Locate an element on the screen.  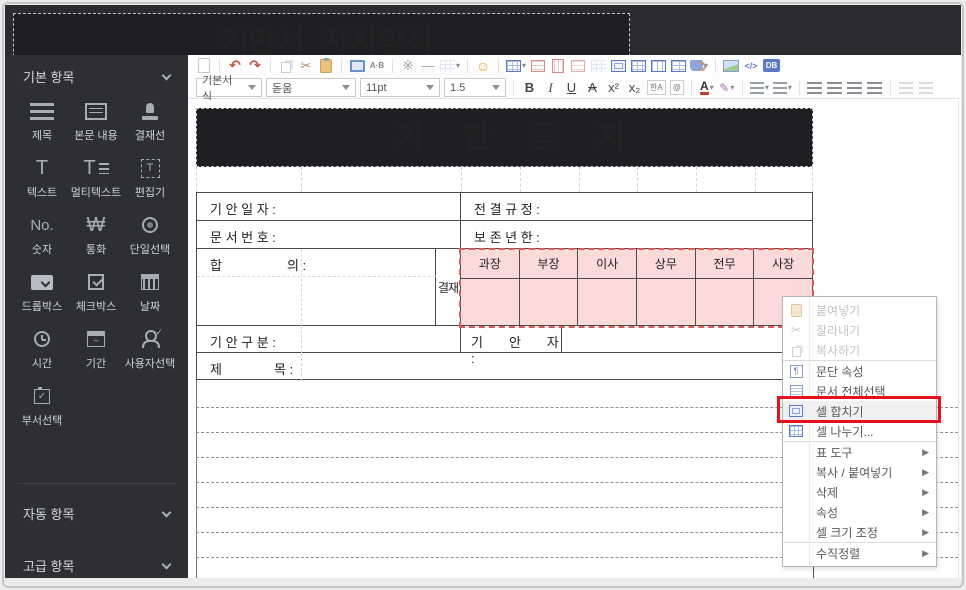
paste-button is located at coordinates (326, 65).